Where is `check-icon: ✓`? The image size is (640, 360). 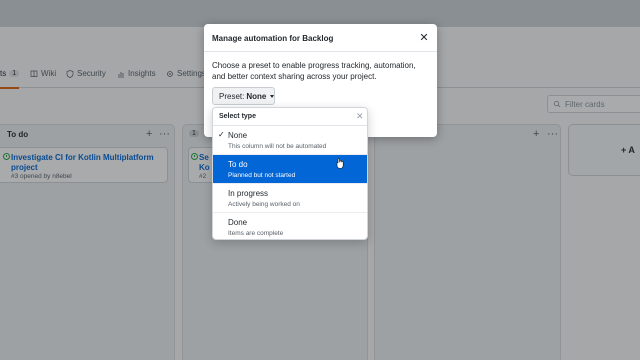 check-icon: ✓ is located at coordinates (221, 134).